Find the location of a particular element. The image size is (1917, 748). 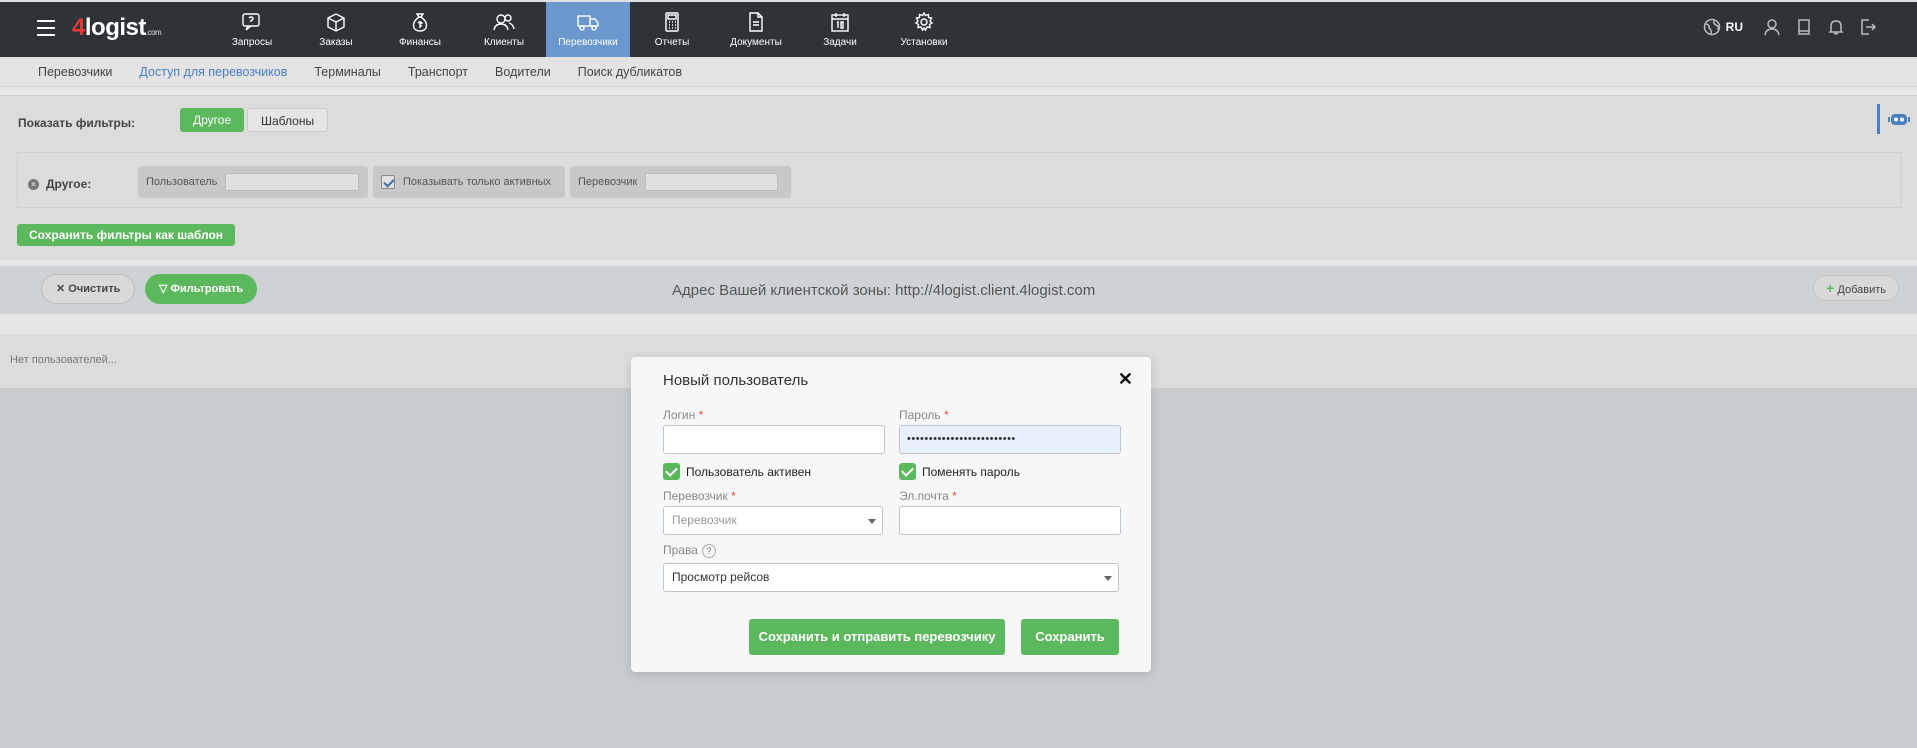

menu-icon is located at coordinates (46, 28).